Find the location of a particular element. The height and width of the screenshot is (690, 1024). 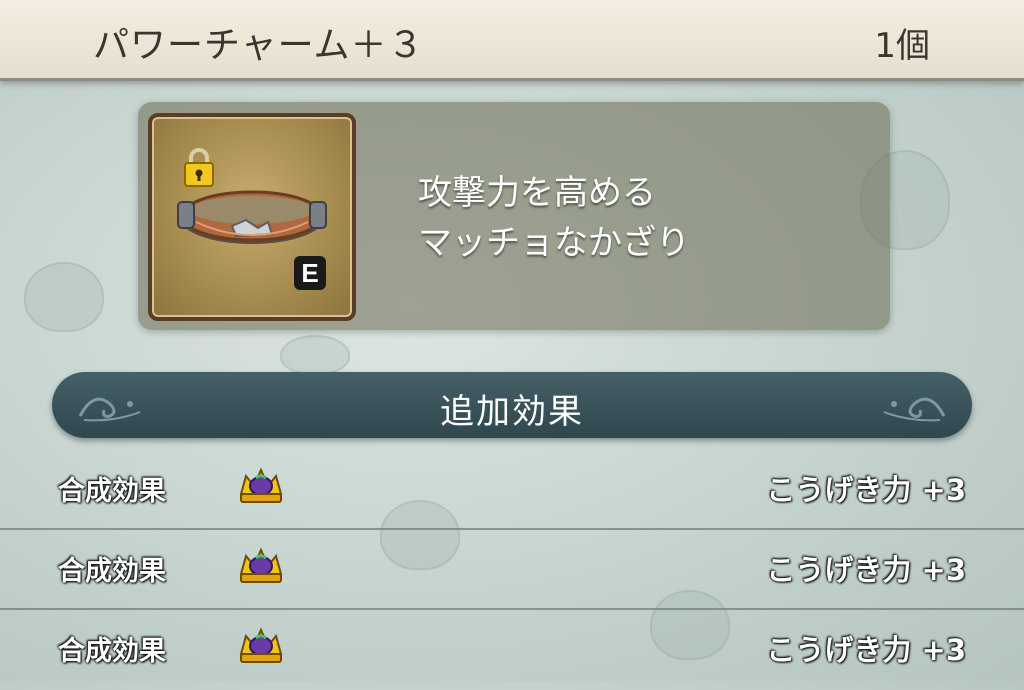

ornament-swirl-icon is located at coordinates (914, 409).